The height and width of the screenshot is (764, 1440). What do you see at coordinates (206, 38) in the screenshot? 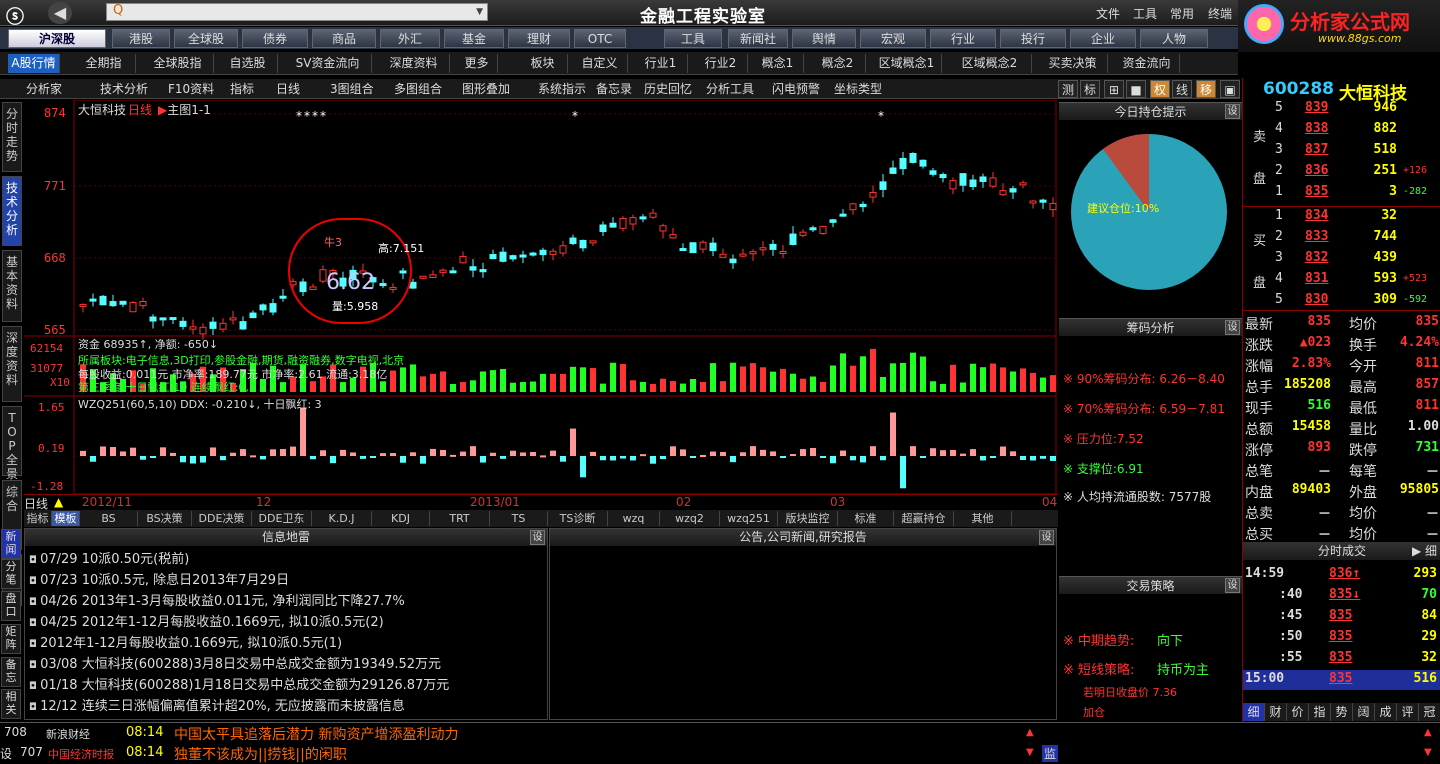
I see `tab-2: 全球股` at bounding box center [206, 38].